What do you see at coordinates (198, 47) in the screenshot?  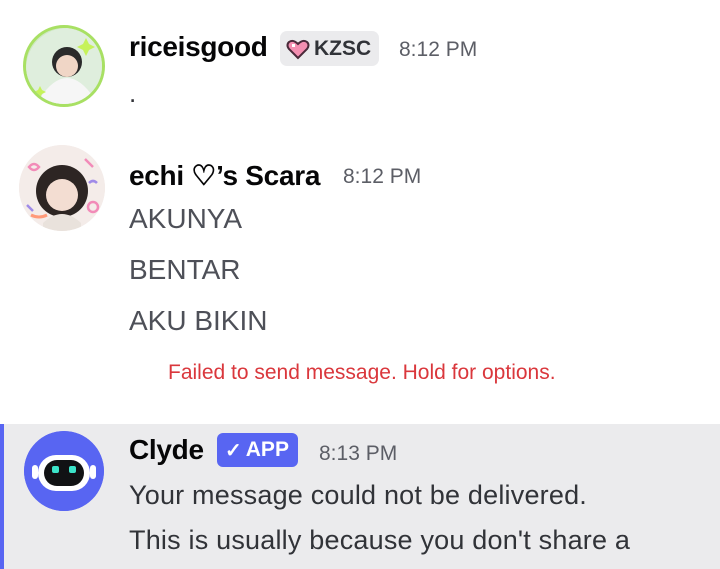 I see `author-name: riceisgood` at bounding box center [198, 47].